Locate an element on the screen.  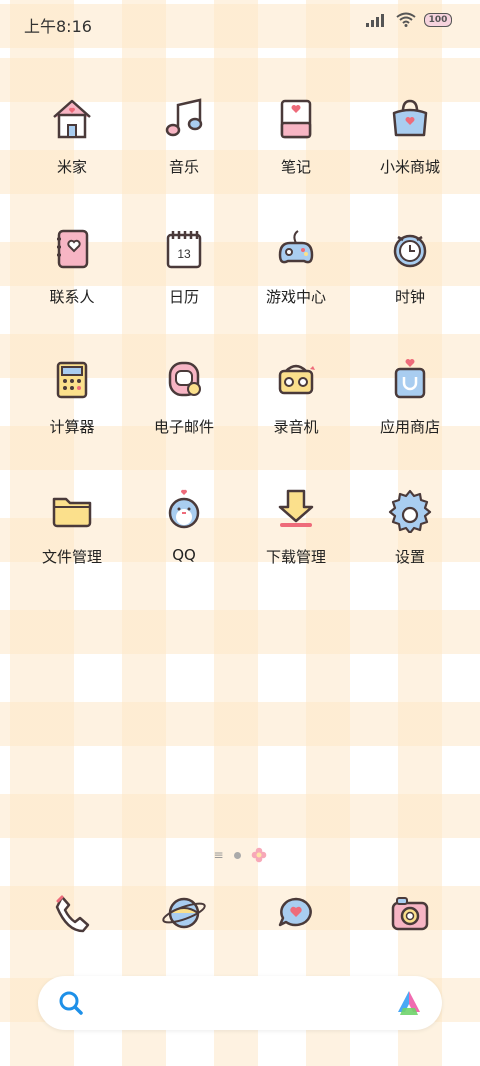
app-label: 文件管理 is located at coordinates (71, 557).